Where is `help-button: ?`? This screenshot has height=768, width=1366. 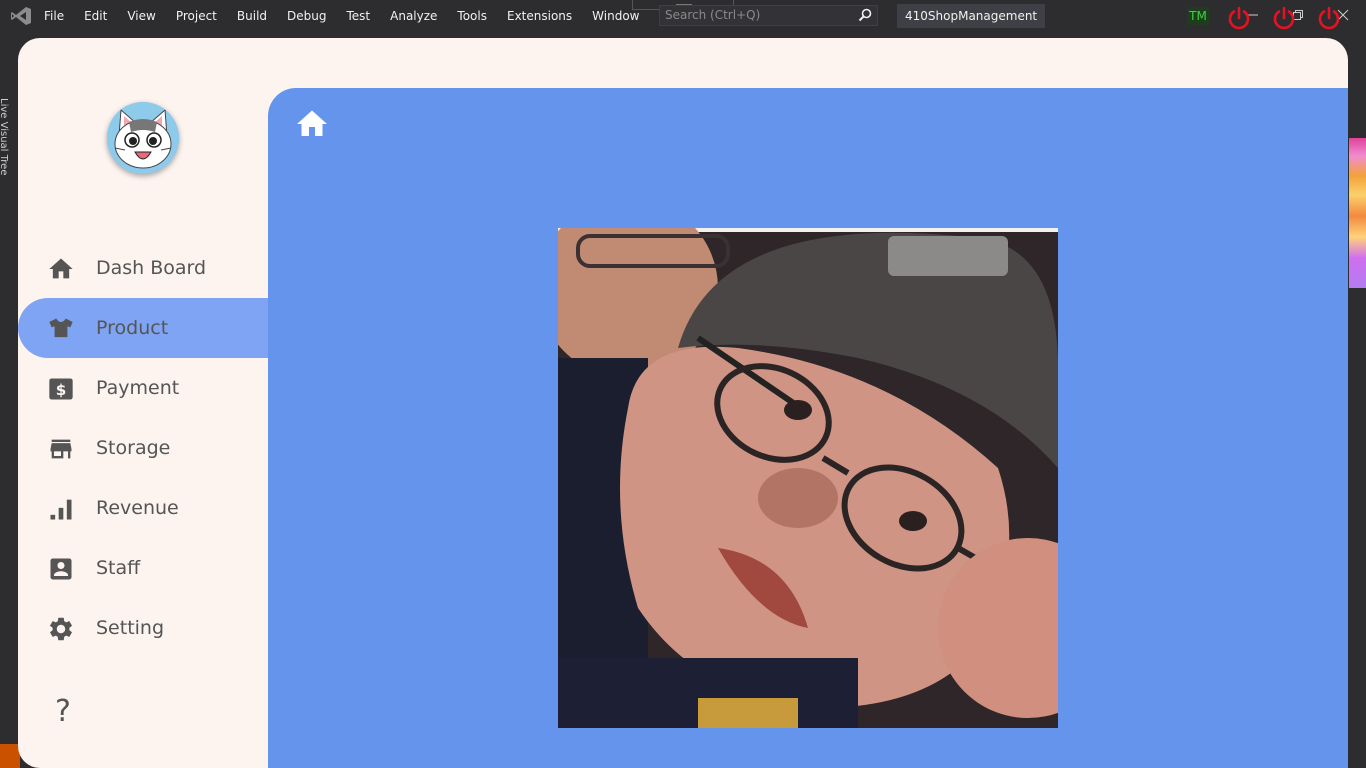 help-button: ? is located at coordinates (63, 712).